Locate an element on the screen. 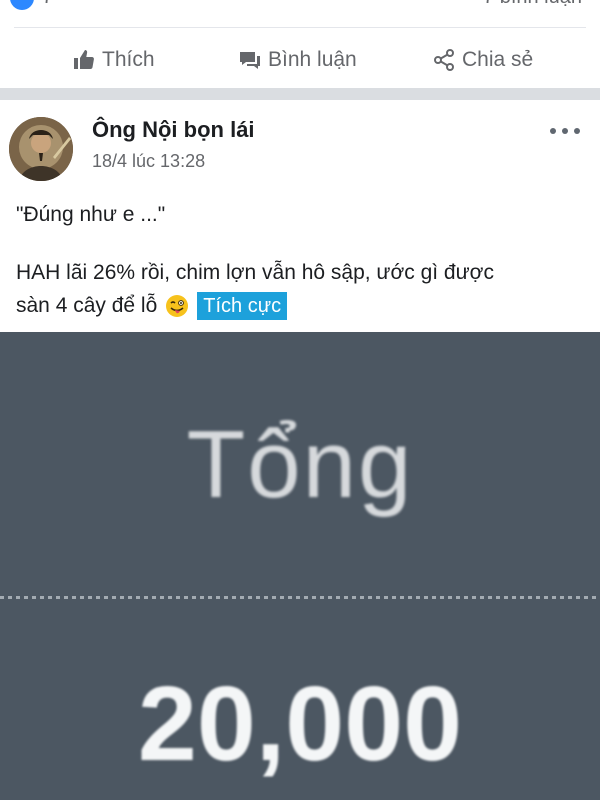 The image size is (600, 800). author-name: Ông Nội bọn lái is located at coordinates (173, 130).